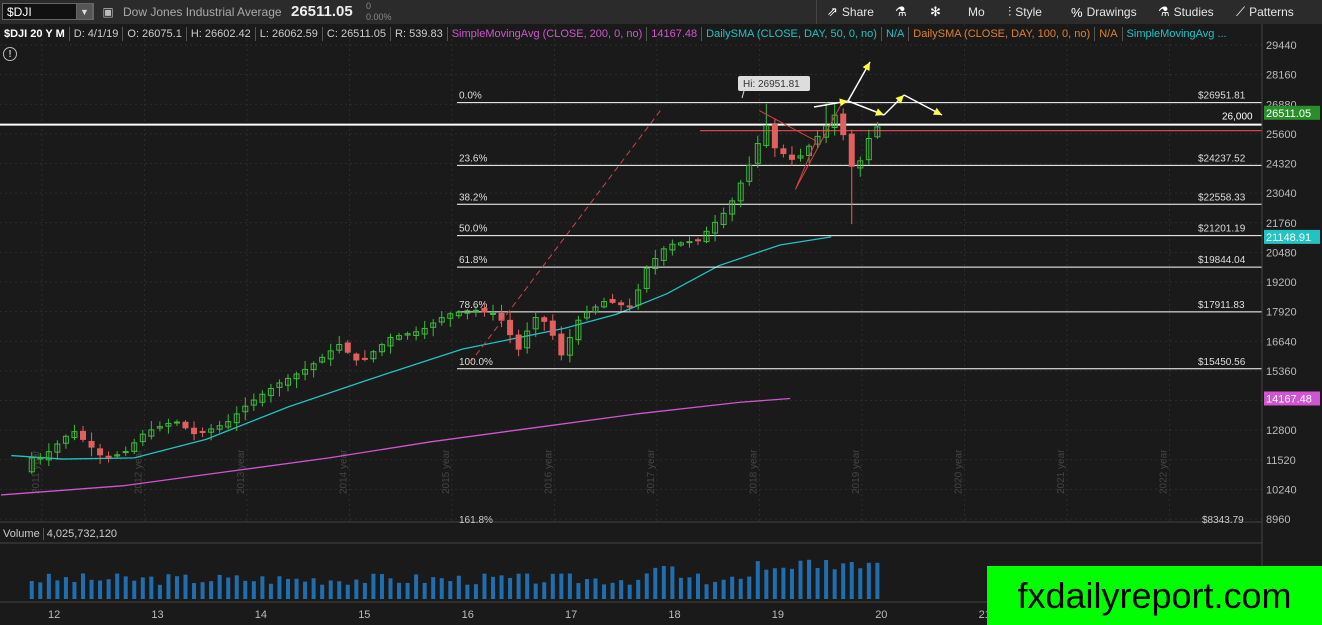 The height and width of the screenshot is (625, 1322). Describe the element at coordinates (379, 17) in the screenshot. I see `percent-change: 0.00%` at that location.